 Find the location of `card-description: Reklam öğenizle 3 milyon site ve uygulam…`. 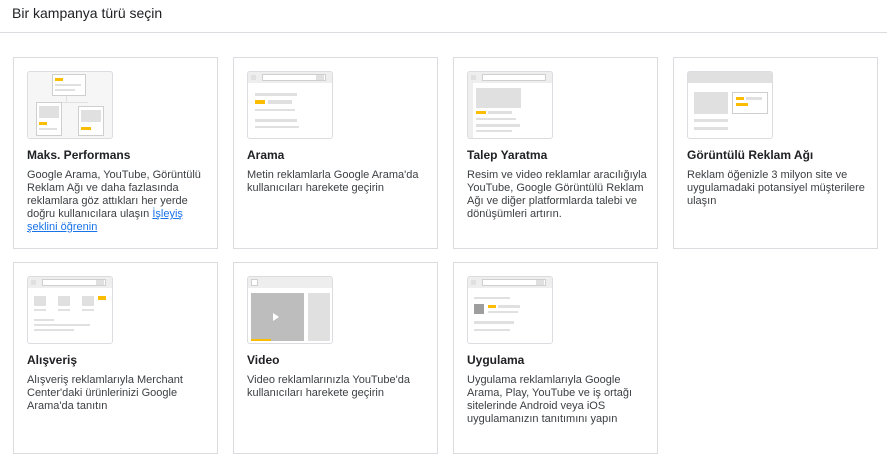

card-description: Reklam öğenizle 3 milyon site ve uygulam… is located at coordinates (776, 188).